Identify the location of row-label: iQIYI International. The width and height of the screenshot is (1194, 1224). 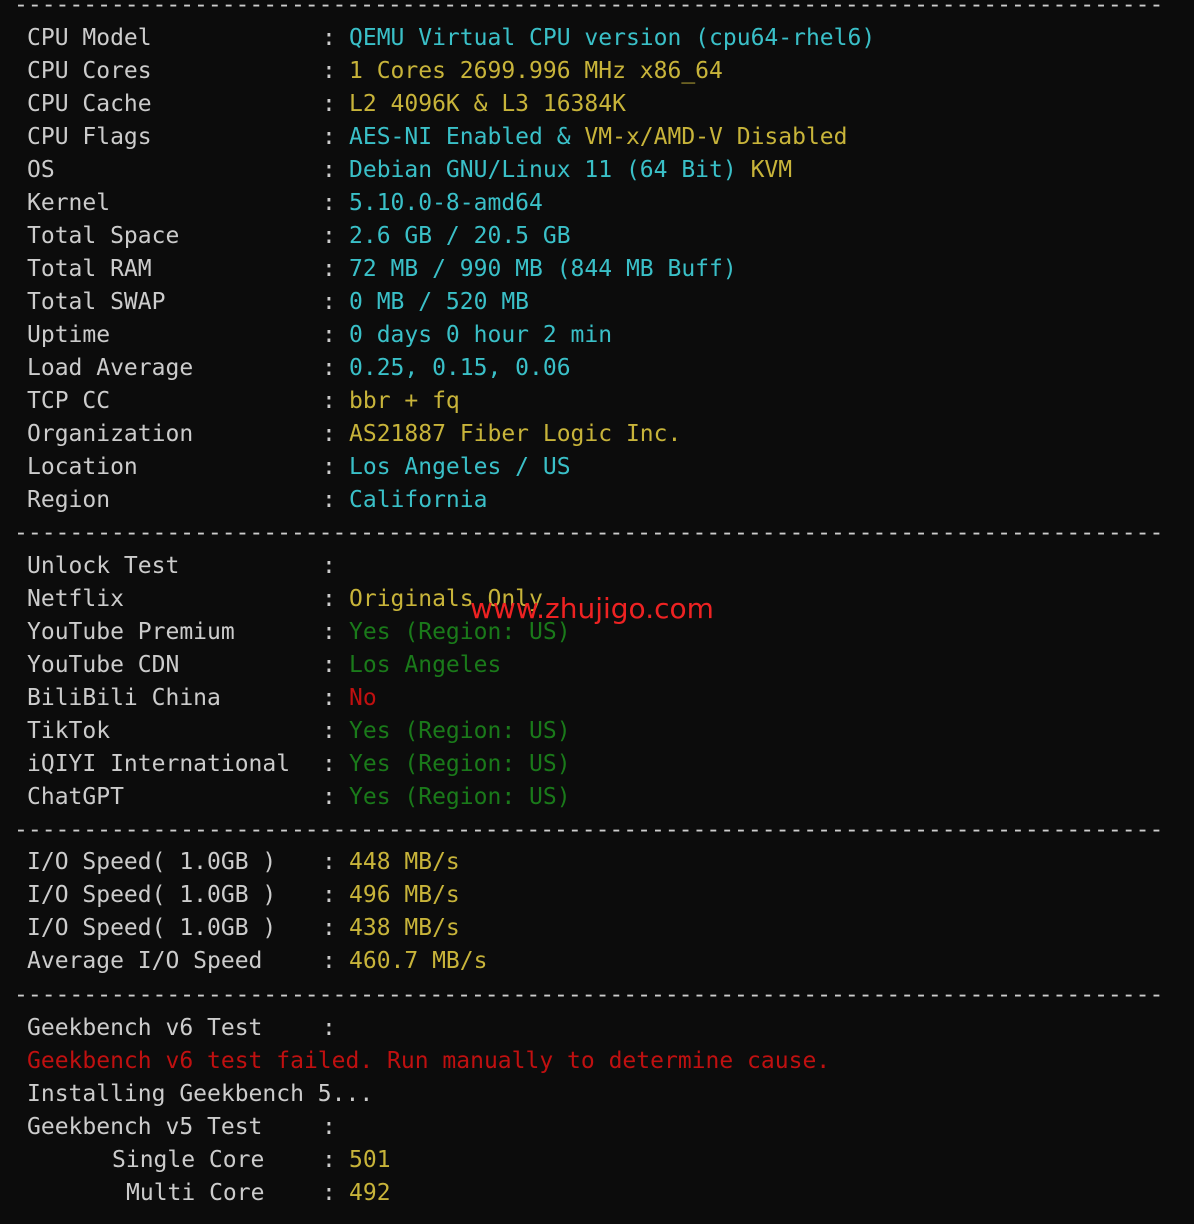
(159, 764).